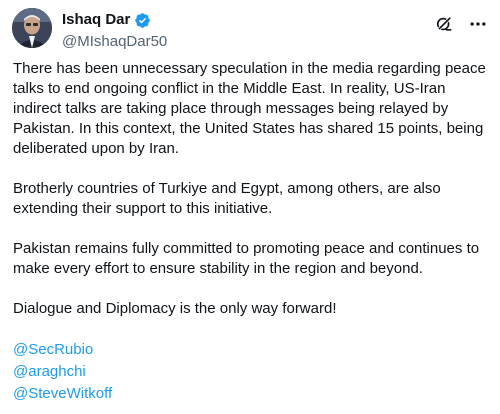  Describe the element at coordinates (114, 31) in the screenshot. I see `author-info: Ishaq Dar @MIshaqDar50` at that location.